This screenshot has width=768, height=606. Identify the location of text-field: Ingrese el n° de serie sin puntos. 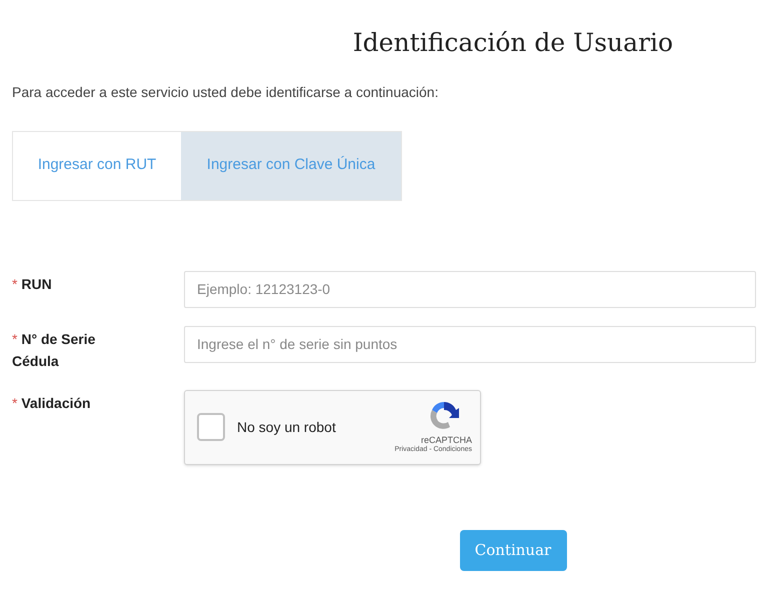
(470, 344).